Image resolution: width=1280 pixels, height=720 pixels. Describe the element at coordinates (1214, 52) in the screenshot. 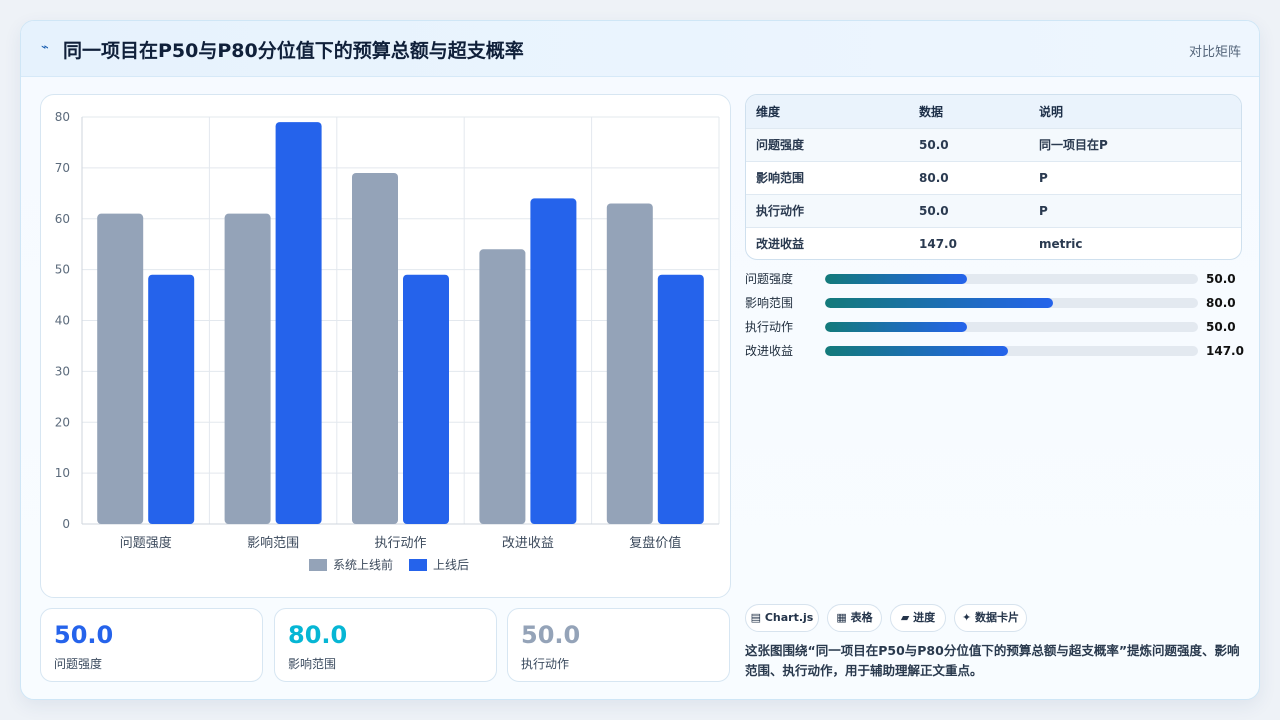

I see `mode-label: 对比矩阵` at that location.